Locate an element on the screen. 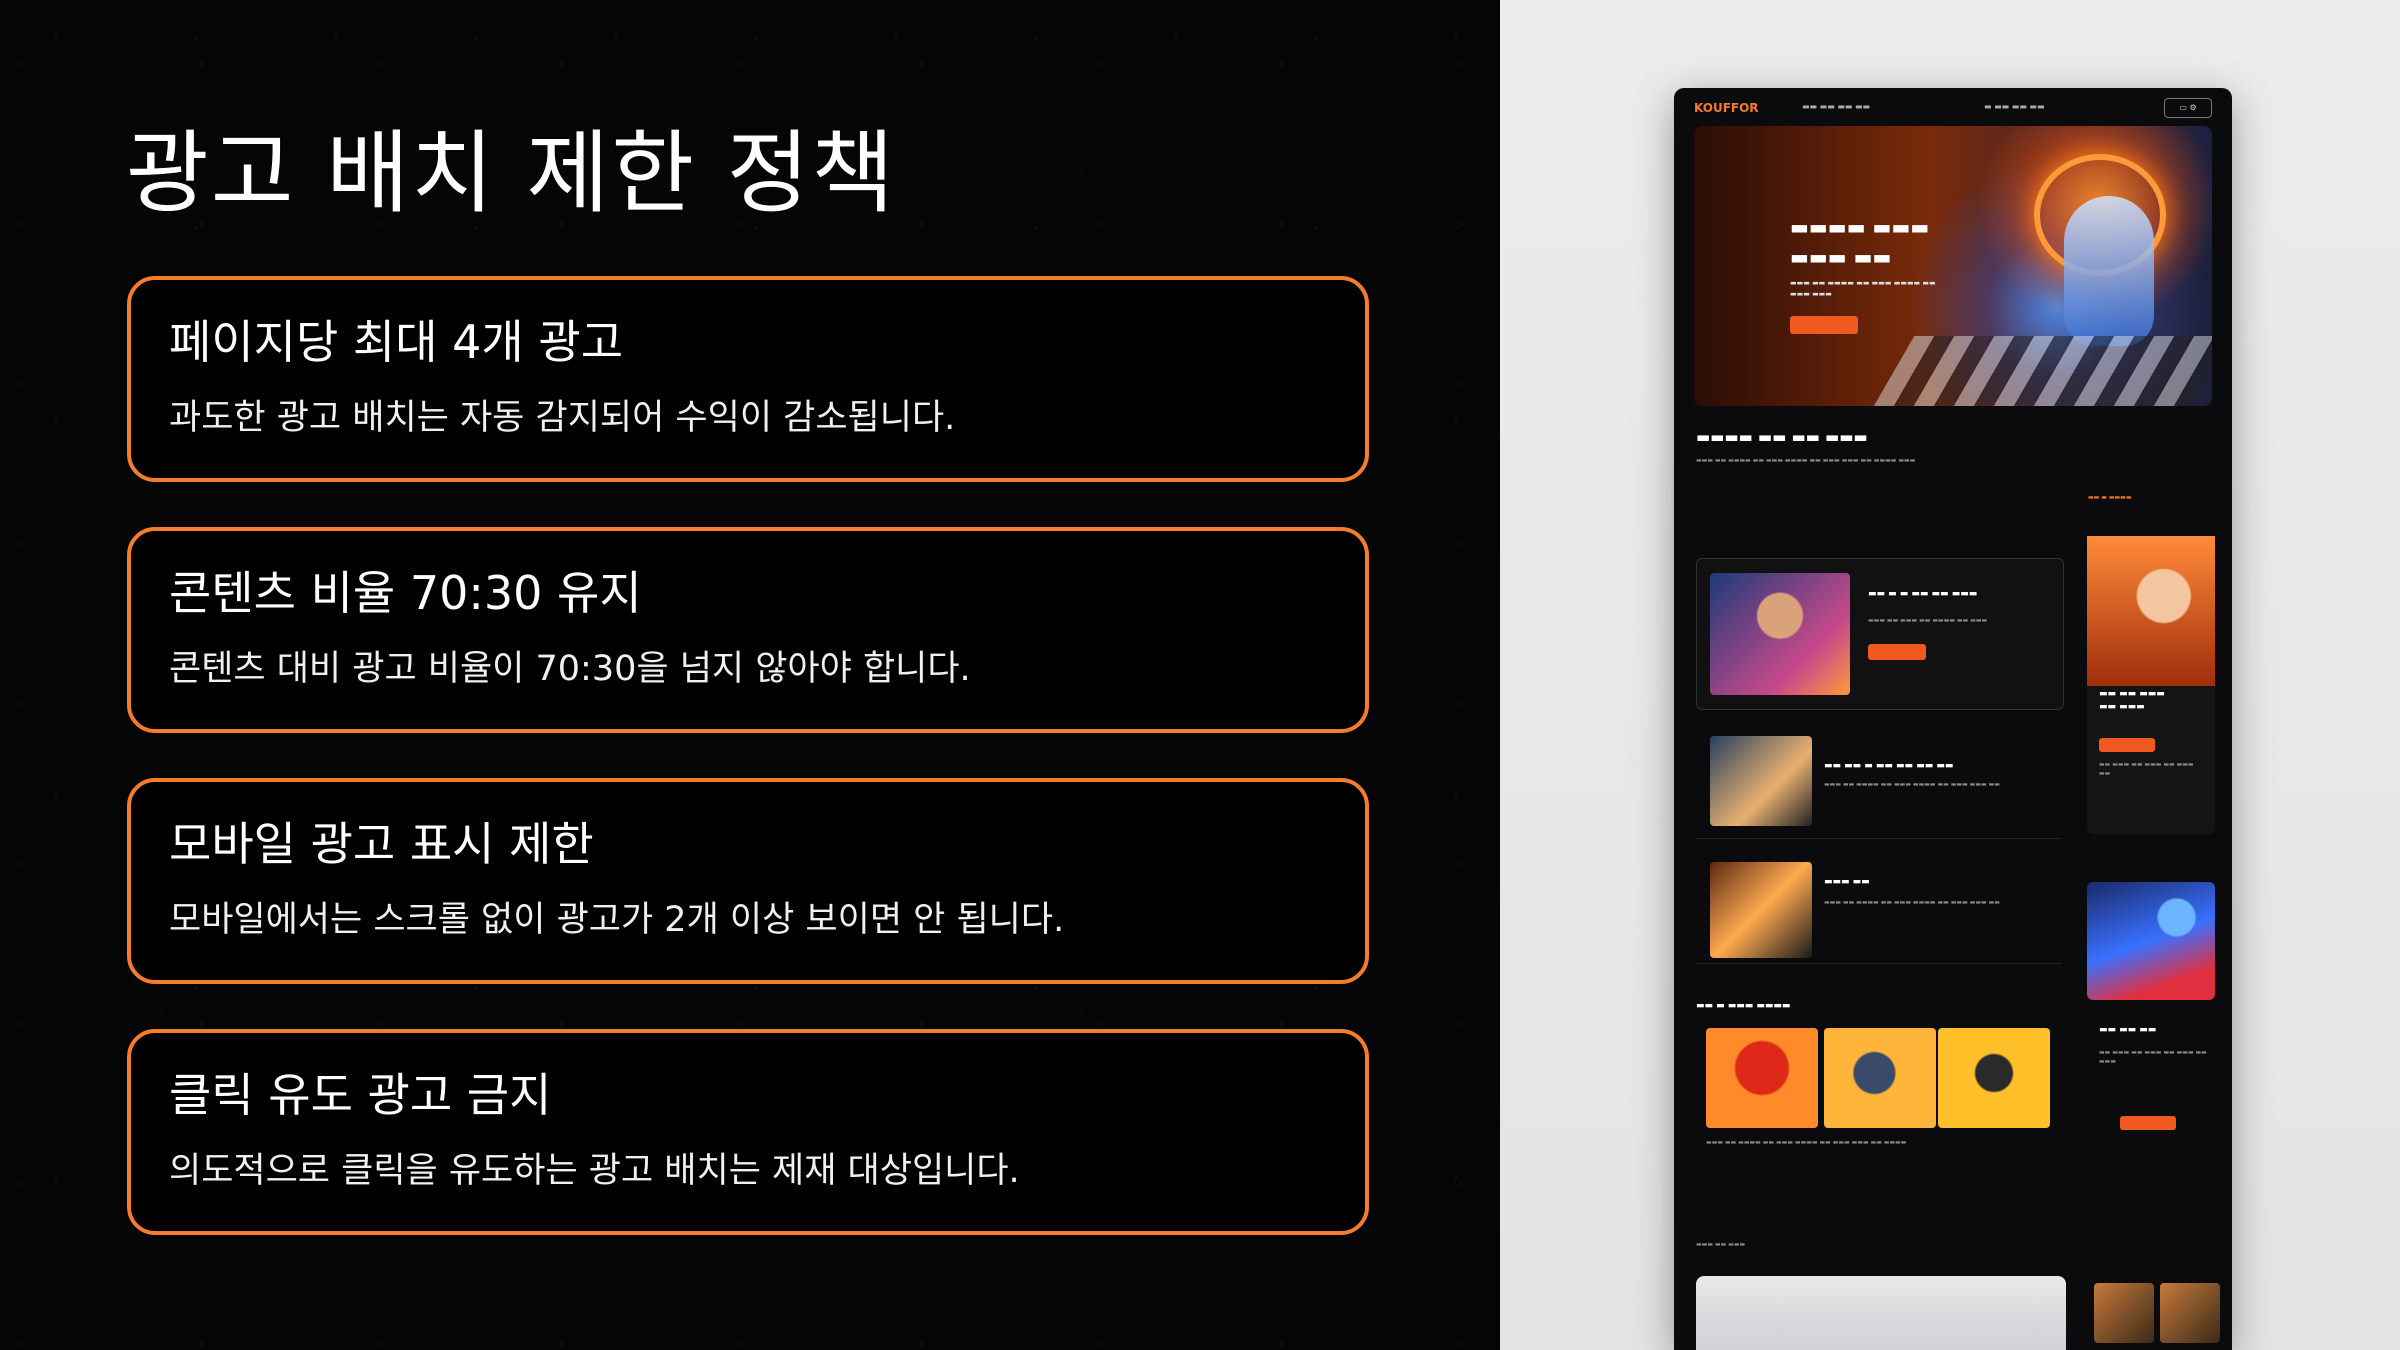 The image size is (2400, 1350). mockup-sidebar-title: ▬▬ ▬▬ ▬▬ is located at coordinates (2128, 1030).